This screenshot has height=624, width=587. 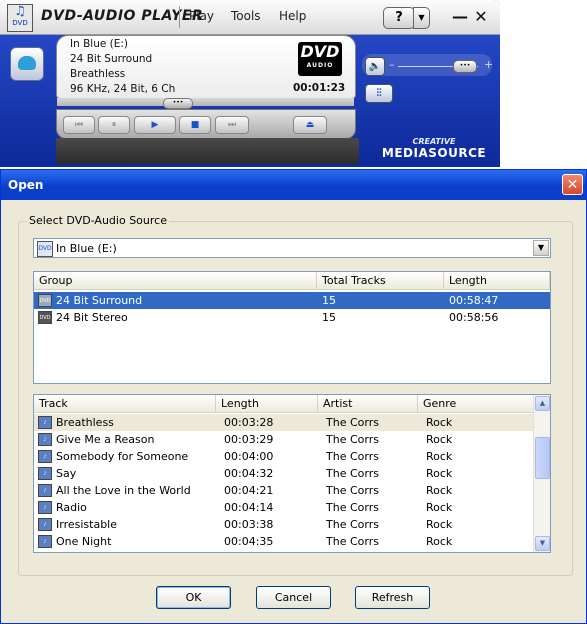 I want to click on track-track: Somebody for Someone, so click(x=122, y=456).